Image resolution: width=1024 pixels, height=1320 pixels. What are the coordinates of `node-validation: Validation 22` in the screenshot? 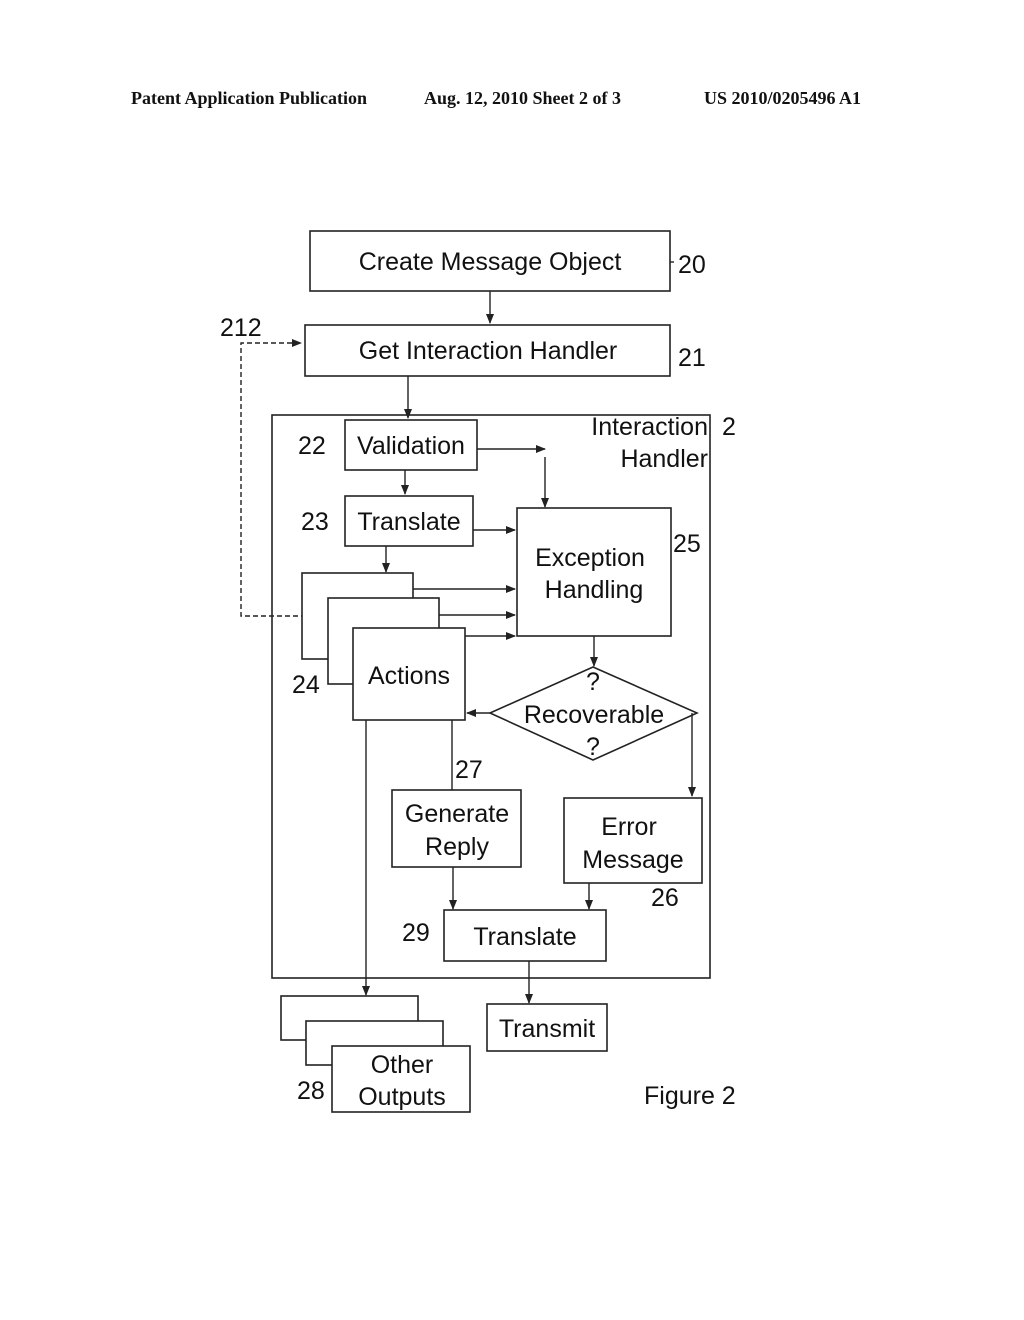 It's located at (388, 445).